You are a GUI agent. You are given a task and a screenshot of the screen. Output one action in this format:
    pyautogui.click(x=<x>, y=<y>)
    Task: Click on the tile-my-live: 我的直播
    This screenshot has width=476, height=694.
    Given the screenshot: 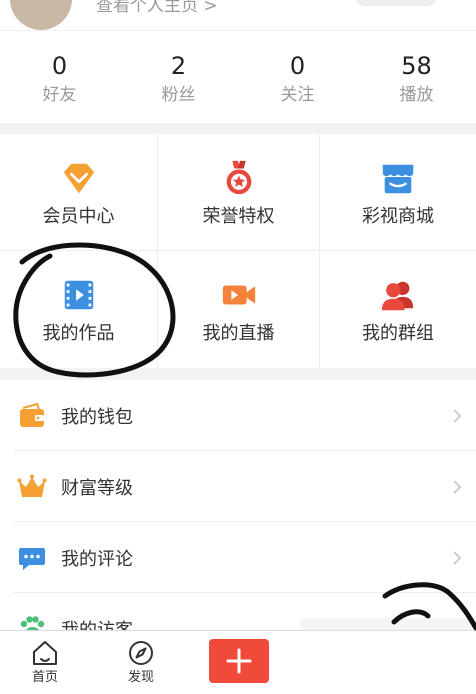 What is the action you would take?
    pyautogui.click(x=239, y=309)
    